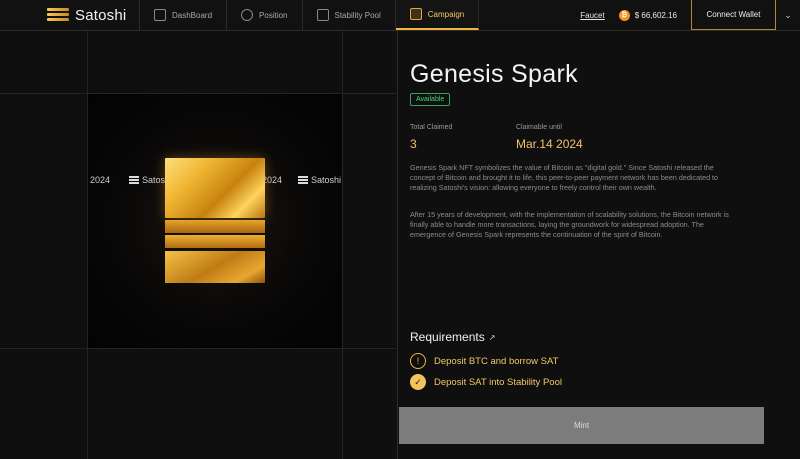 The width and height of the screenshot is (800, 459). I want to click on bitcoin-icon: ₿, so click(624, 15).